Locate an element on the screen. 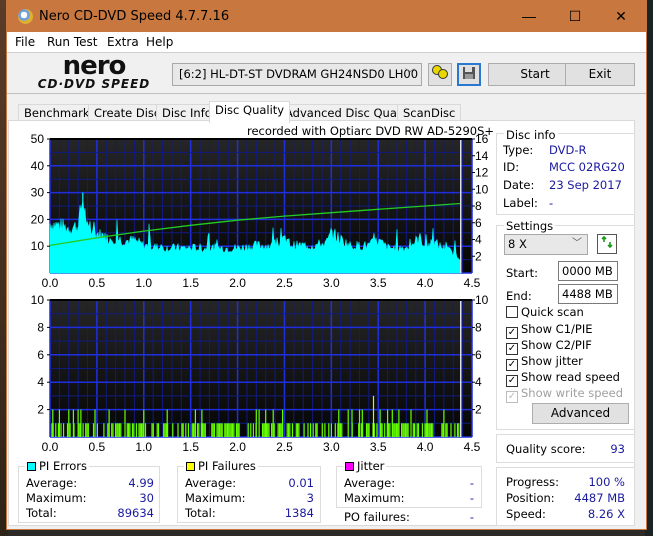 The image size is (653, 536). label-label: Label: is located at coordinates (520, 203).